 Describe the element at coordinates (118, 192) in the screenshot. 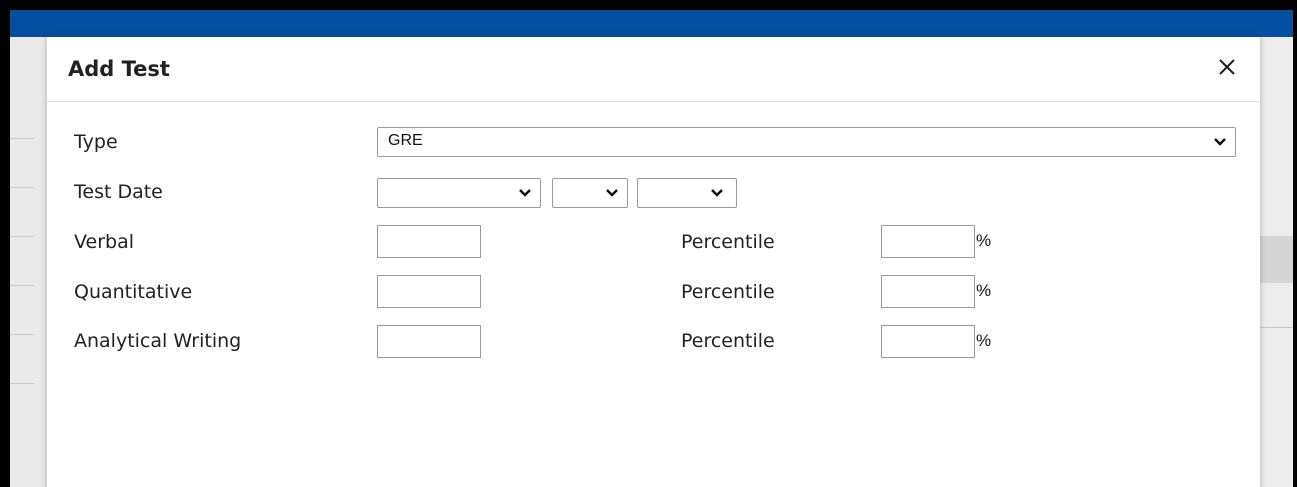

I see `test-date-label: Test Date` at that location.